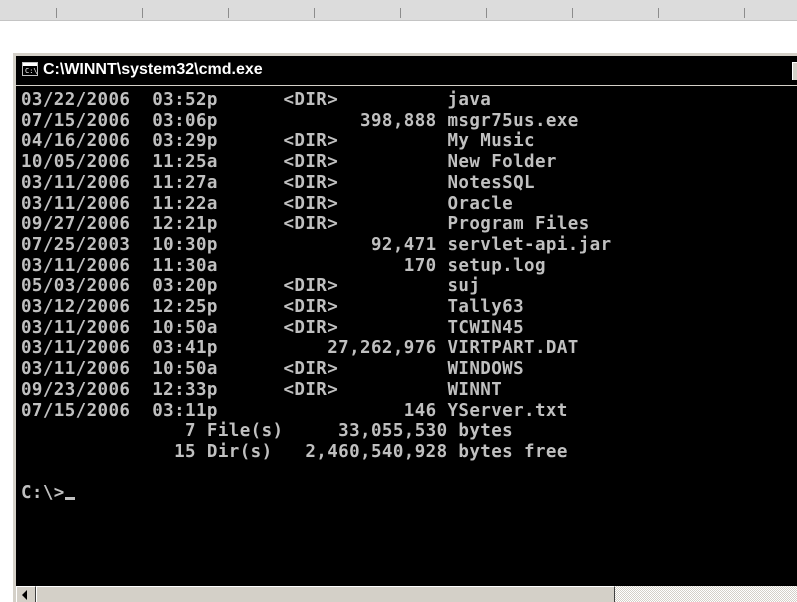 This screenshot has width=797, height=602. I want to click on cmd-window-icon: C:\, so click(30, 69).